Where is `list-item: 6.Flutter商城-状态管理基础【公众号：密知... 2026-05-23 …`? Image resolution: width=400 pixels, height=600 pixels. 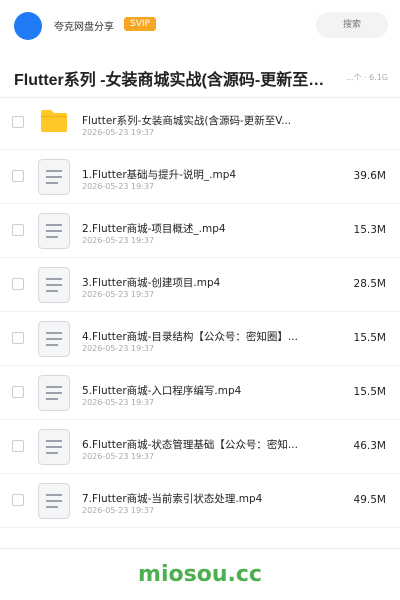 list-item: 6.Flutter商城-状态管理基础【公众号：密知... 2026-05-23 … is located at coordinates (200, 447).